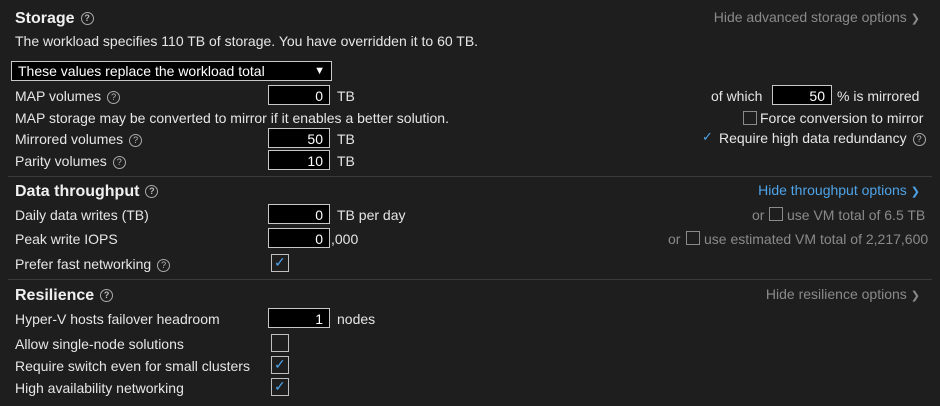 Image resolution: width=940 pixels, height=406 pixels. I want to click on mirrored-volumes-label: Mirrored volumes?, so click(79, 139).